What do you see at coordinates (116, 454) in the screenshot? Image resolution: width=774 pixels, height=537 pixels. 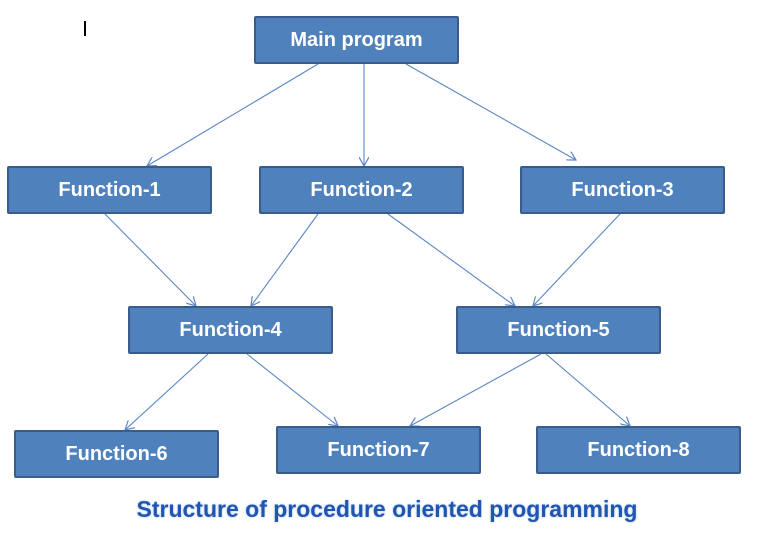 I see `node-function-6: Function-6` at bounding box center [116, 454].